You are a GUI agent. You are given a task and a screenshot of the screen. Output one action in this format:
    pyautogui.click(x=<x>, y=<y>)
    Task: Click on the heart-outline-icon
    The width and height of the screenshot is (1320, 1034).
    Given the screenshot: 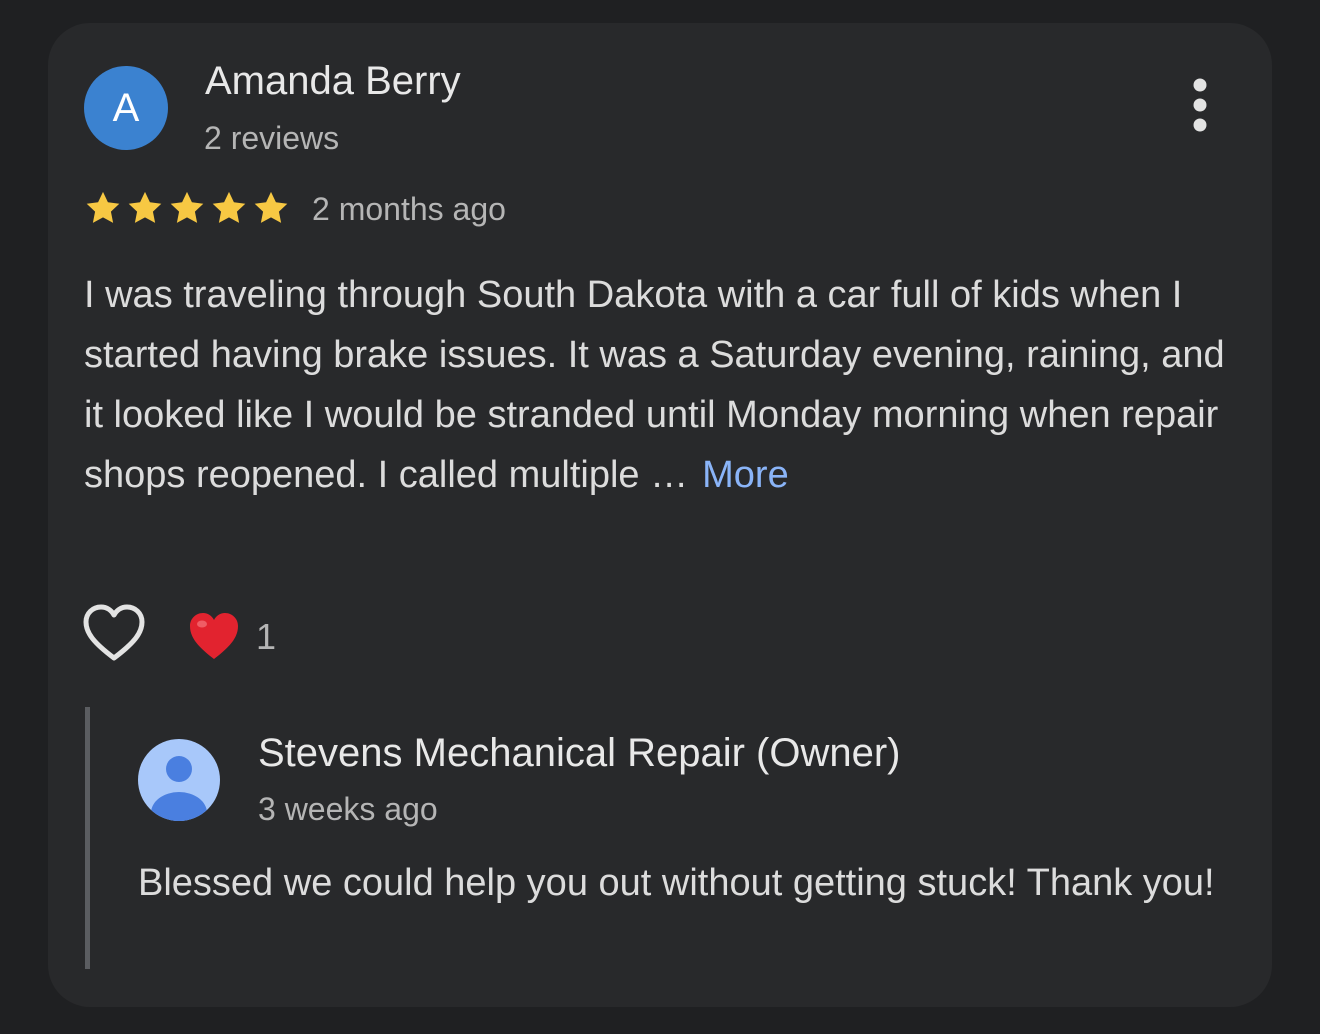 What is the action you would take?
    pyautogui.click(x=114, y=632)
    